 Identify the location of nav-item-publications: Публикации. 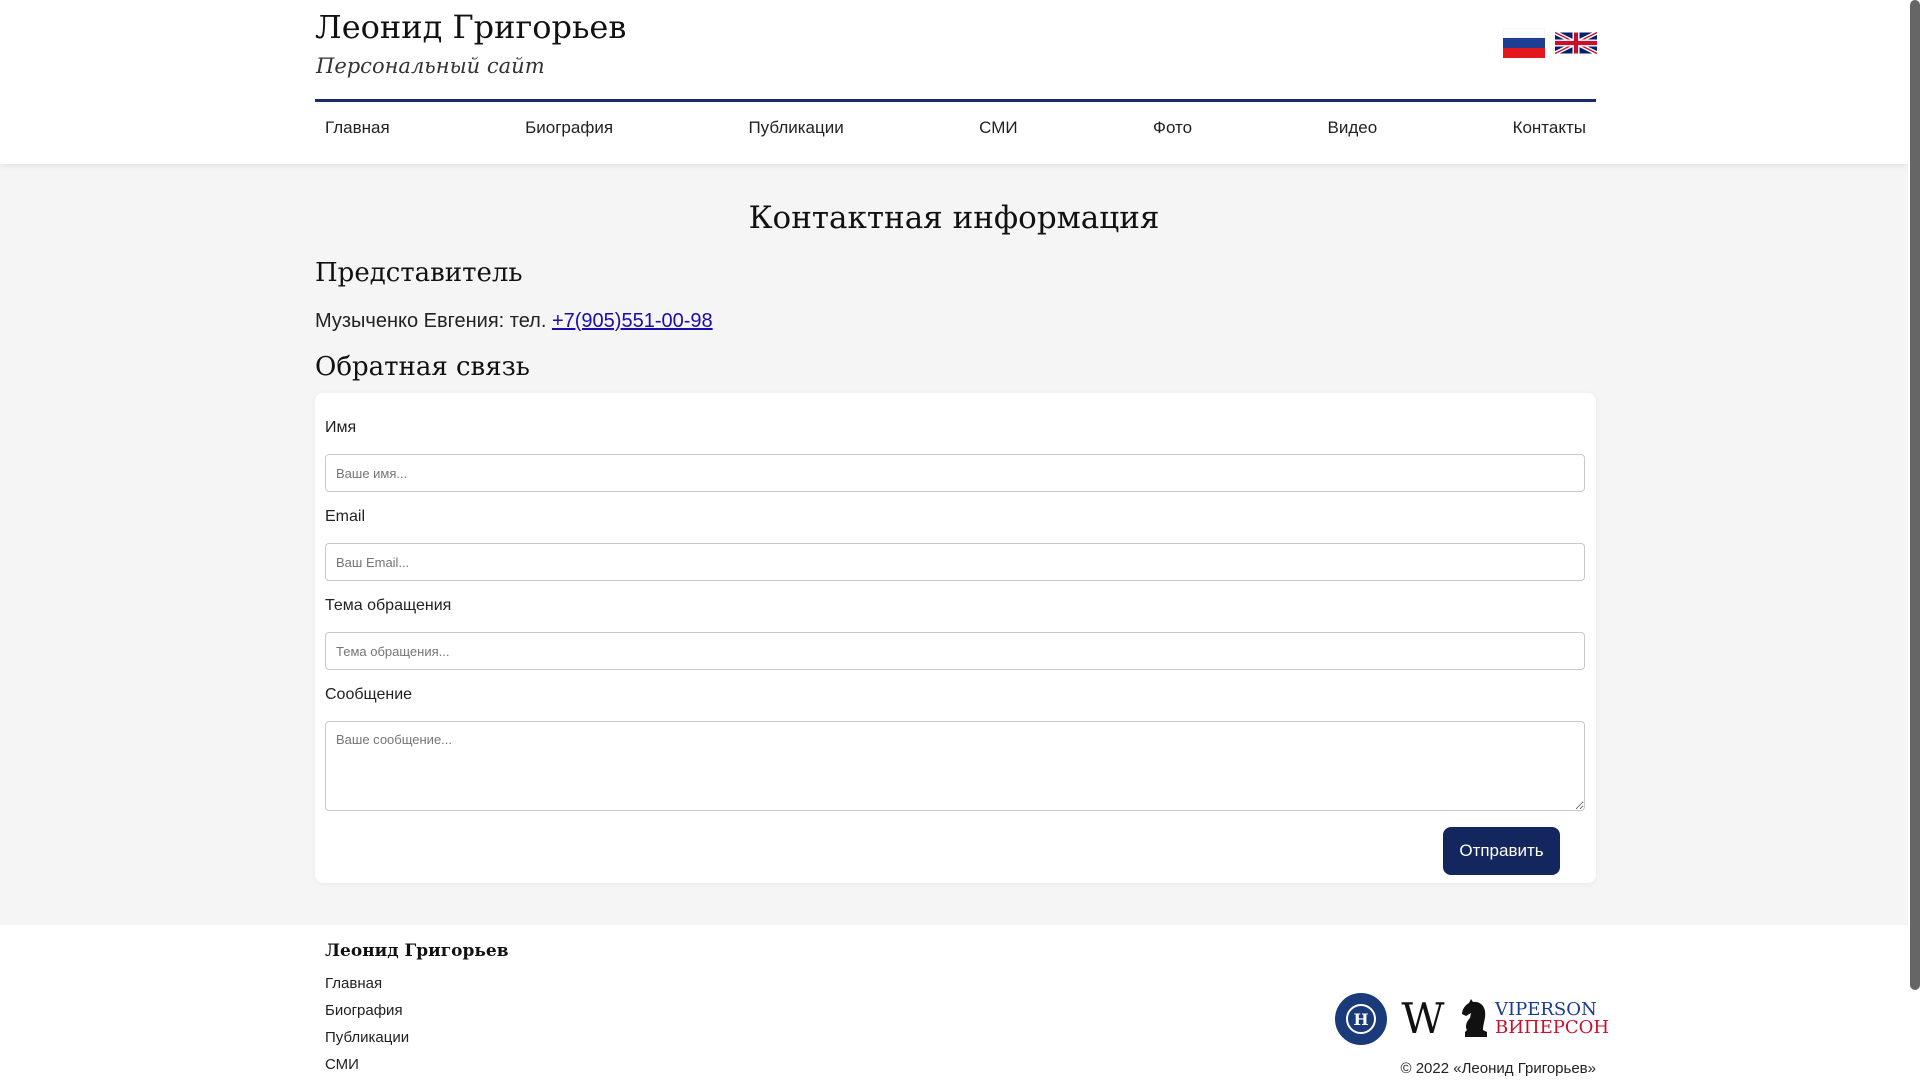
(795, 128).